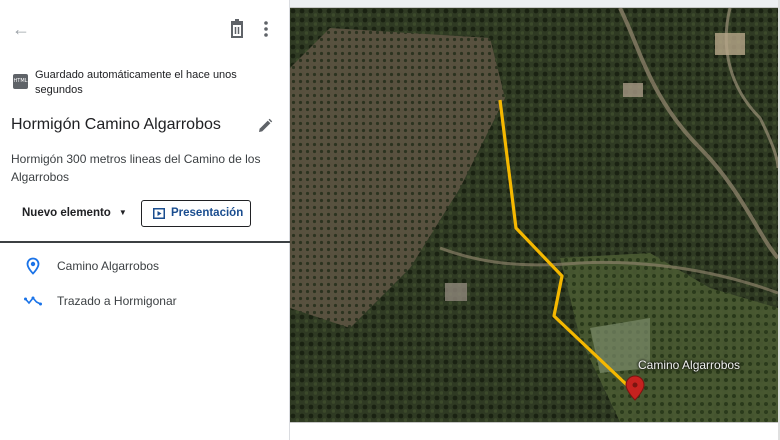  I want to click on layer-label: Trazado a Hormigonar, so click(117, 301).